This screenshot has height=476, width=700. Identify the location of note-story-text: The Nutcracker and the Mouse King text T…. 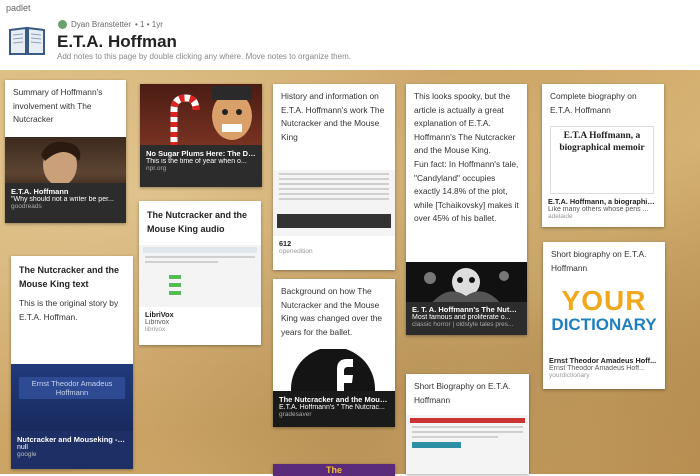
(72, 362).